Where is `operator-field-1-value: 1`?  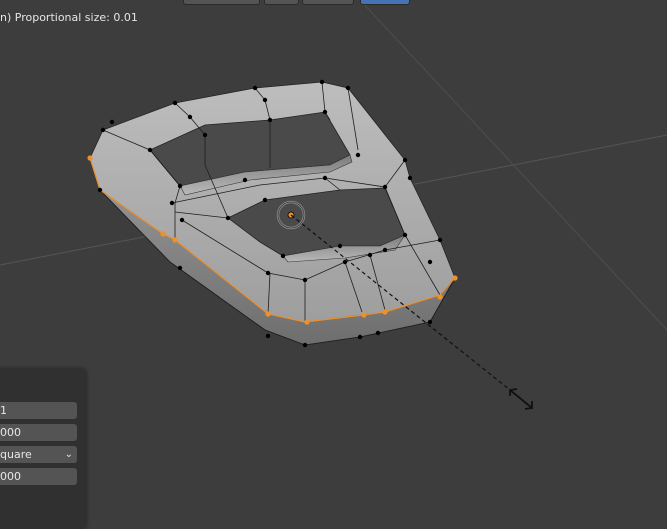 operator-field-1-value: 1 is located at coordinates (3, 410).